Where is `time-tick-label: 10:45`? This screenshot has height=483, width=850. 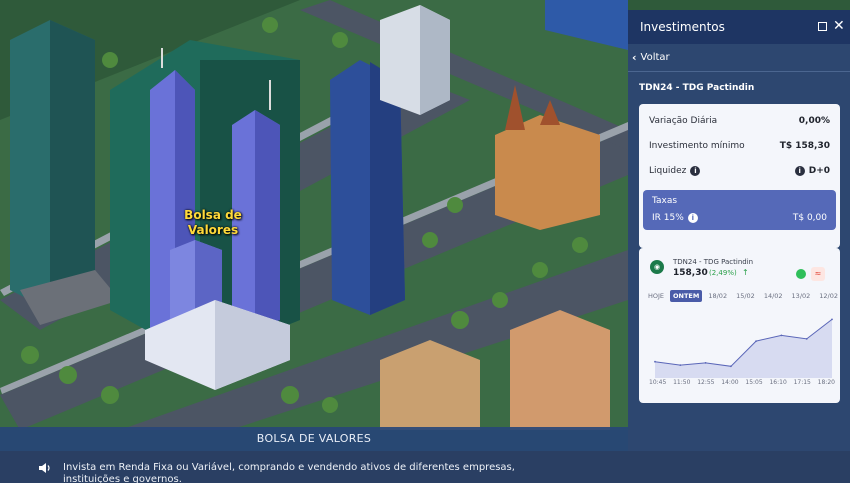
time-tick-label: 10:45 is located at coordinates (658, 382).